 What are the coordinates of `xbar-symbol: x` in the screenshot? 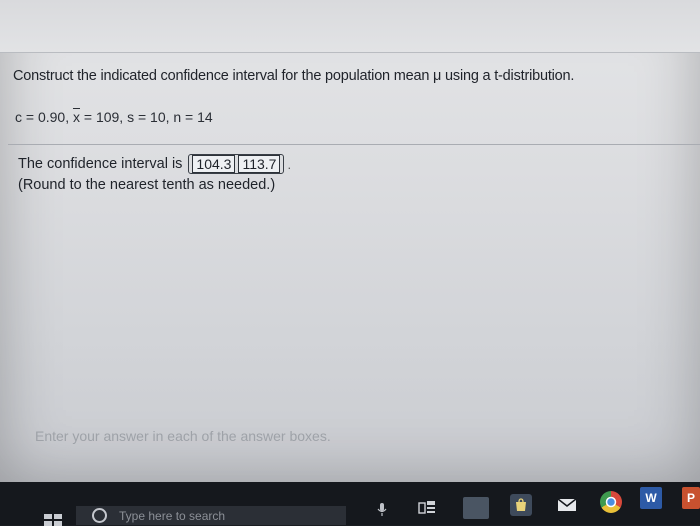 It's located at (76, 117).